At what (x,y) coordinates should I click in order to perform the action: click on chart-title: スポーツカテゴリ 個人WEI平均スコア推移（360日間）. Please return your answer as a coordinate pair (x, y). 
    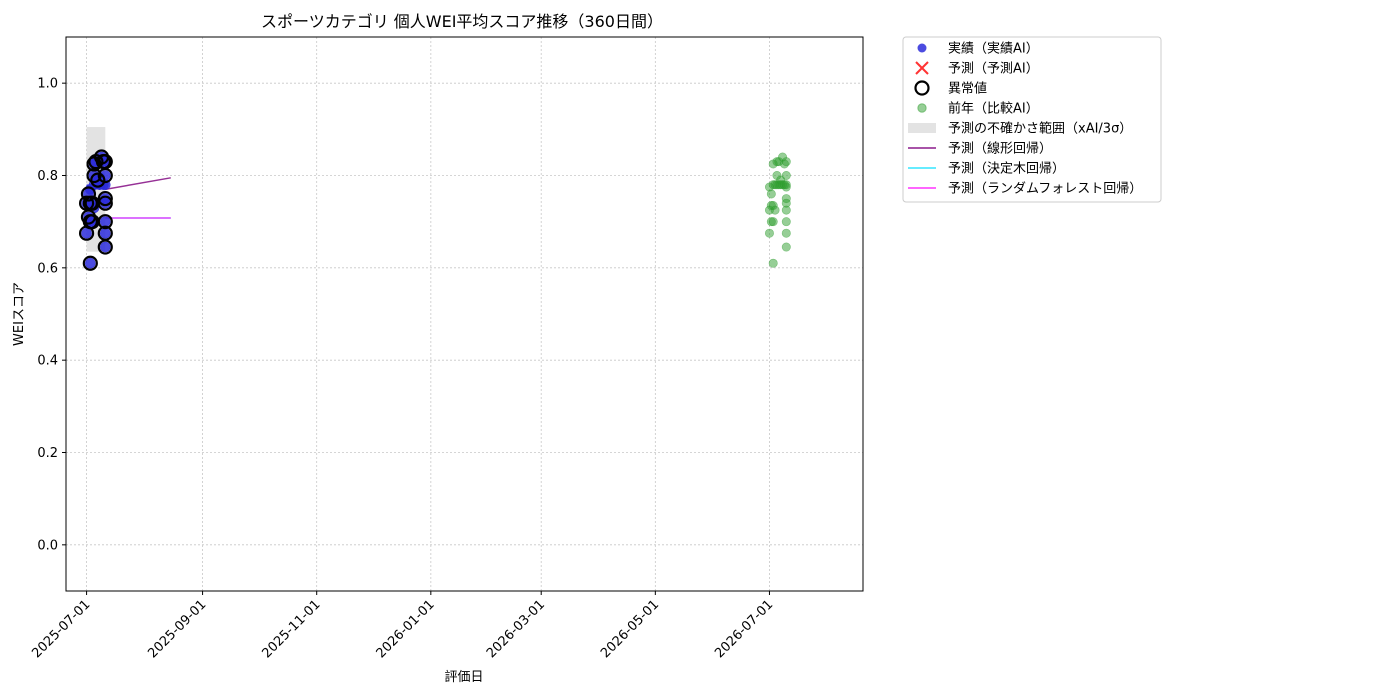
    Looking at the image, I should click on (462, 21).